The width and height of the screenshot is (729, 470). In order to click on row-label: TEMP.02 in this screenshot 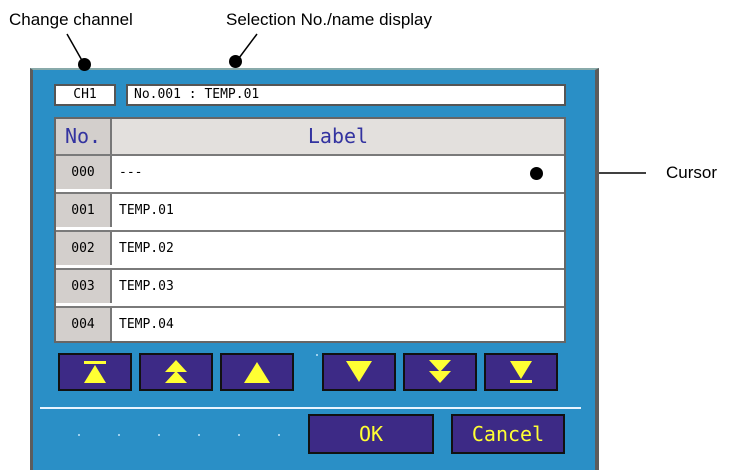, I will do `click(146, 248)`.